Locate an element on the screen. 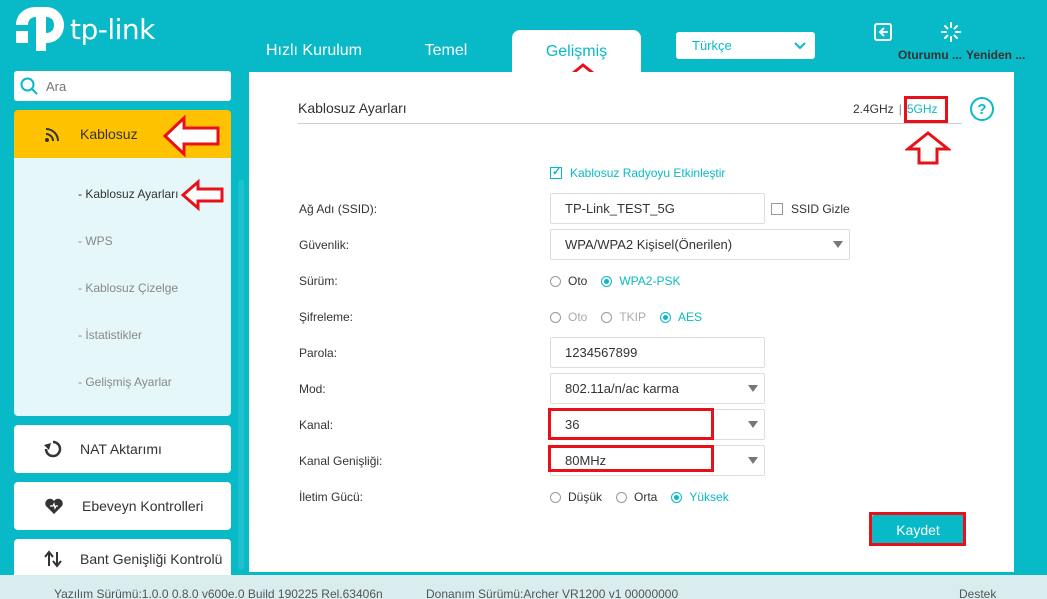 This screenshot has width=1047, height=599. option-label: TKIP is located at coordinates (633, 317).